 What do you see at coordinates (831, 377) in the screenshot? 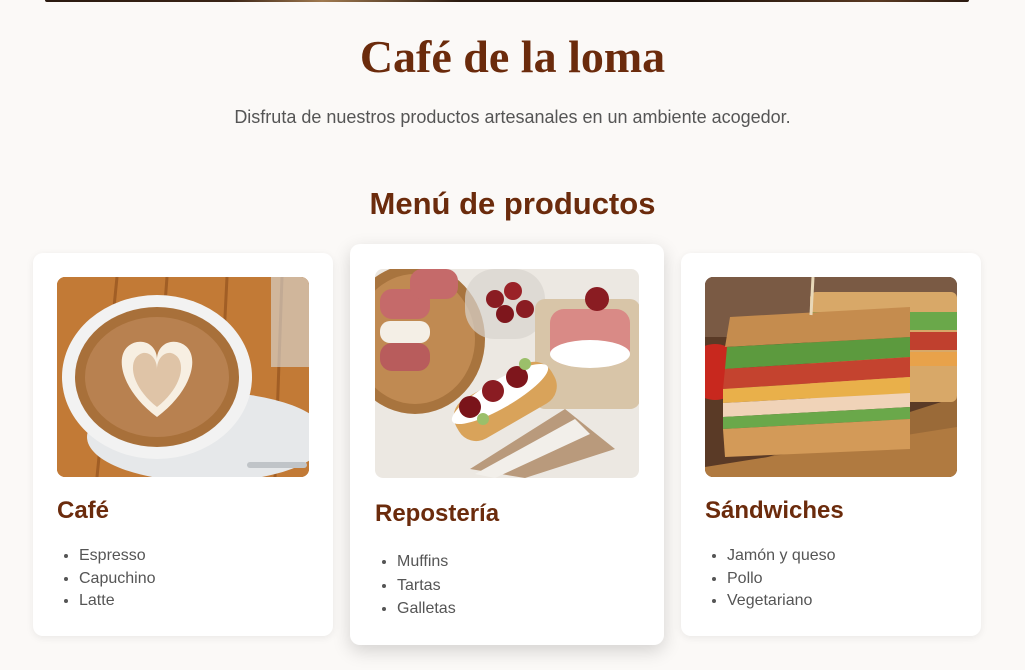
I see `club-sandwich-photo` at bounding box center [831, 377].